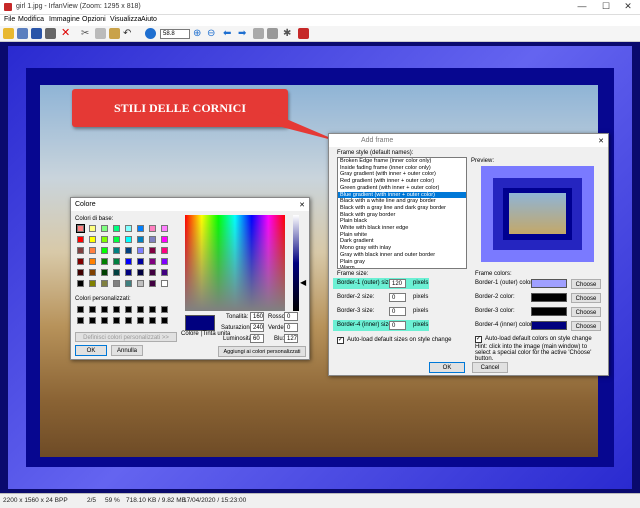 This screenshot has width=640, height=508. I want to click on frame-style-item: Inside fading frame (inner color only), so click(402, 168).